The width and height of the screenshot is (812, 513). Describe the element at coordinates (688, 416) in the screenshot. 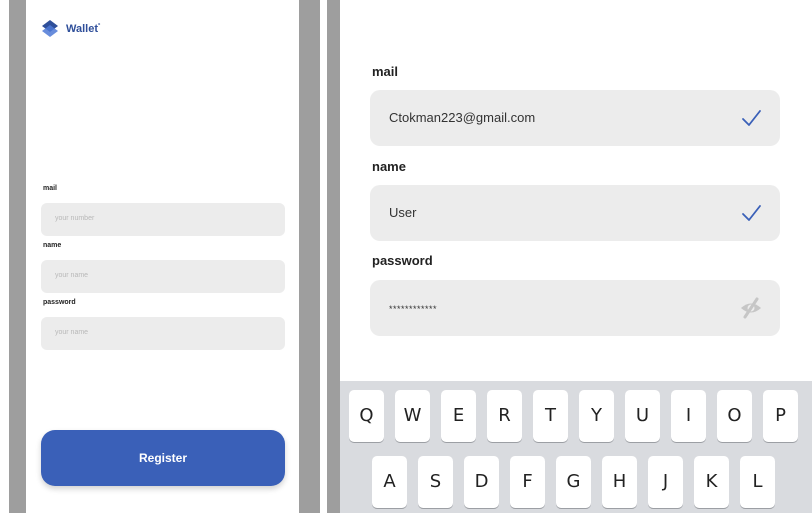

I see `key-i: I` at that location.